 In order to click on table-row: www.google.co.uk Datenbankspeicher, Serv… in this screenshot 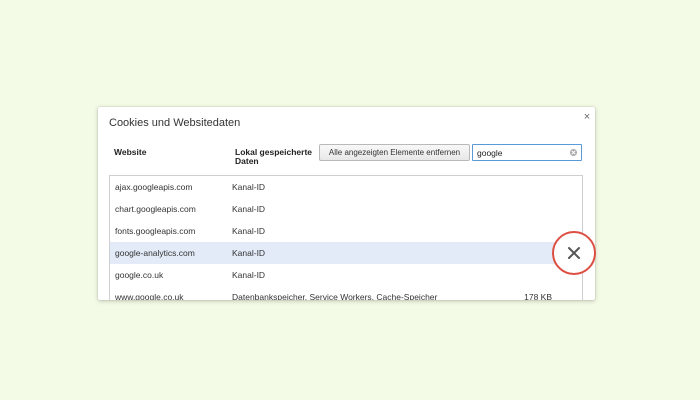, I will do `click(346, 293)`.